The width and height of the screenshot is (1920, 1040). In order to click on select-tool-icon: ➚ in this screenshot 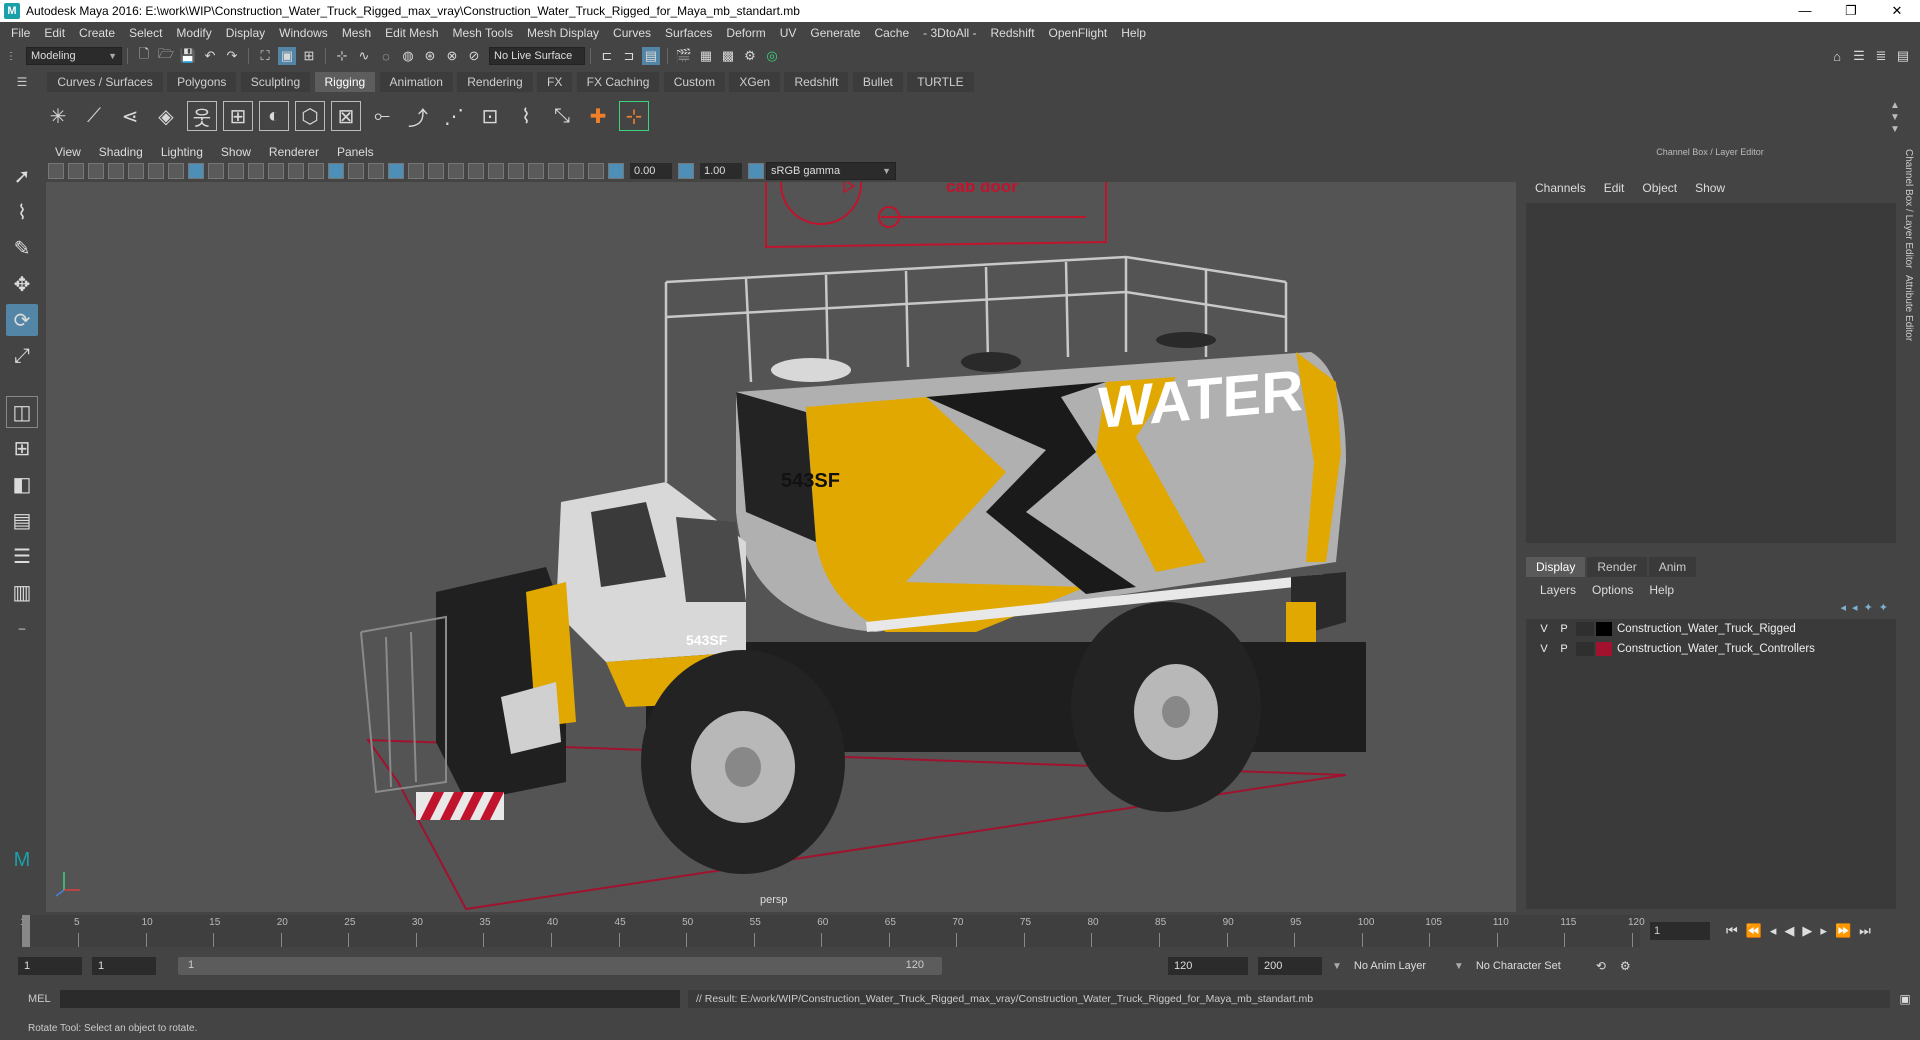, I will do `click(22, 176)`.